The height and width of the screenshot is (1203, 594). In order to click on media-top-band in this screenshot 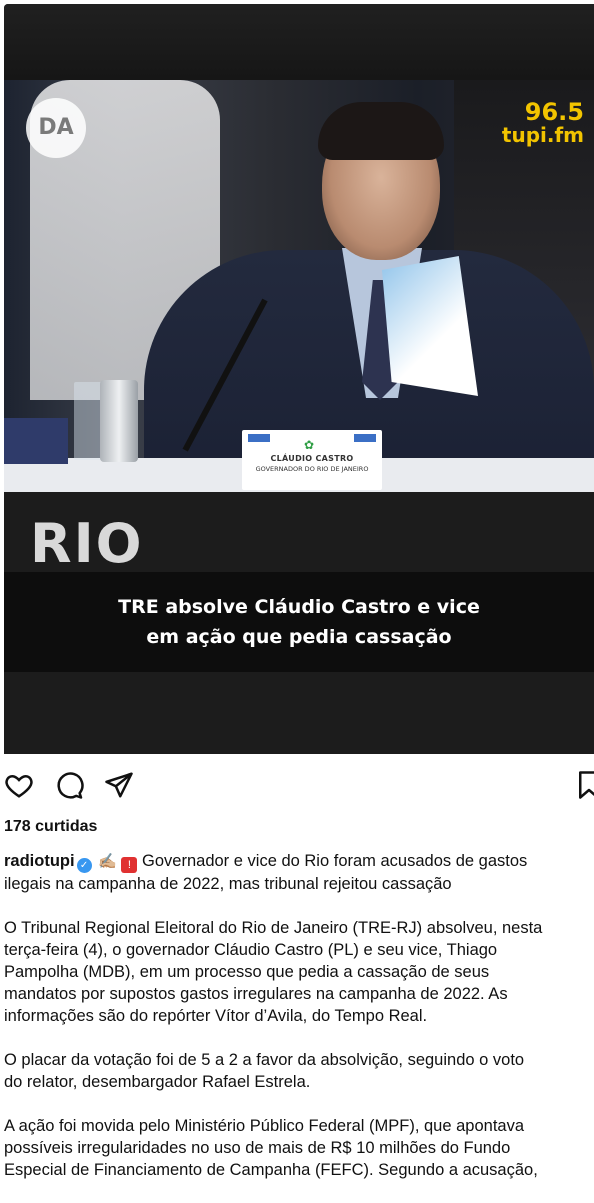, I will do `click(299, 42)`.